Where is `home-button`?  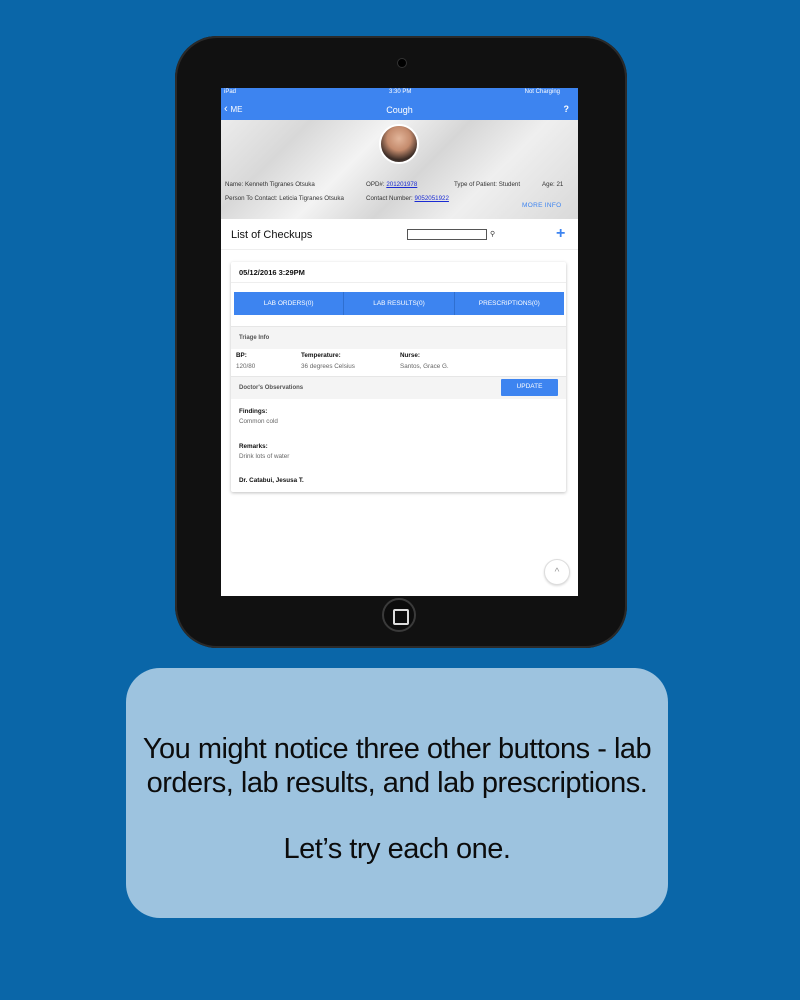
home-button is located at coordinates (399, 615).